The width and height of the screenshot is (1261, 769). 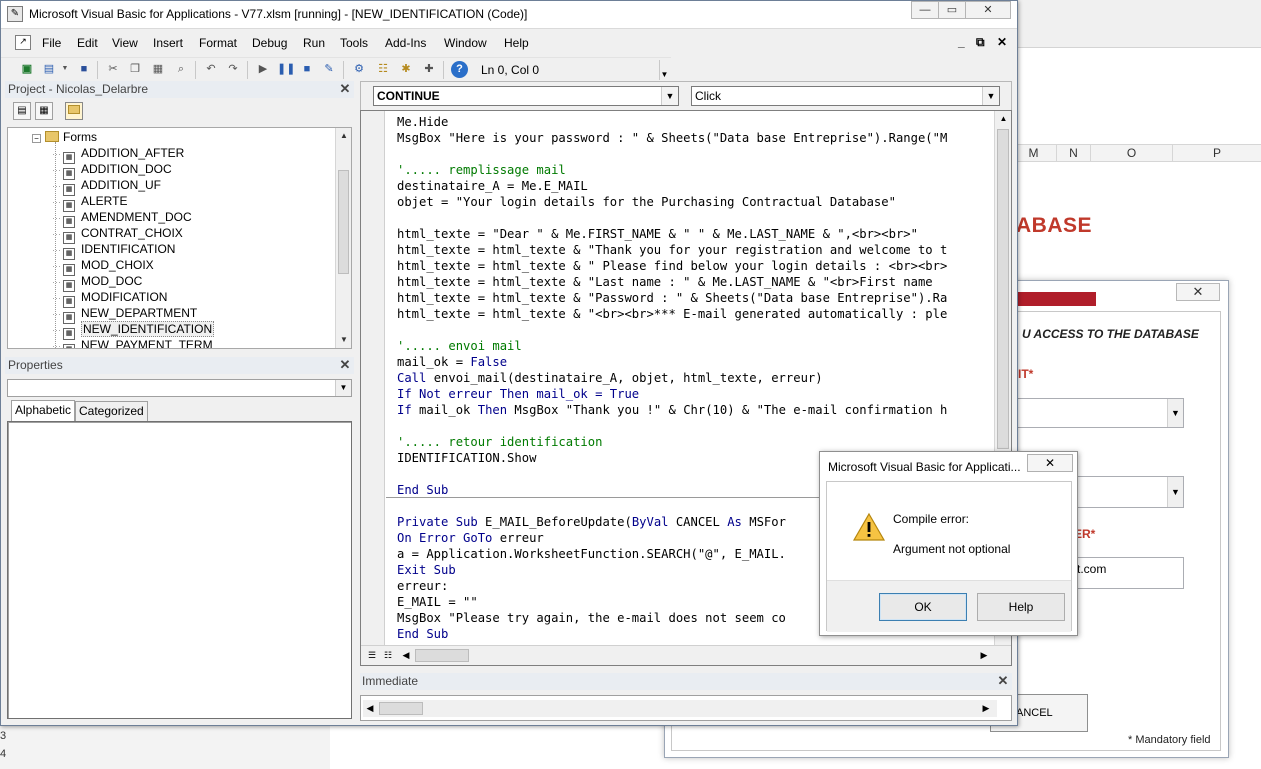 What do you see at coordinates (1131, 153) in the screenshot?
I see `column-header-o: O` at bounding box center [1131, 153].